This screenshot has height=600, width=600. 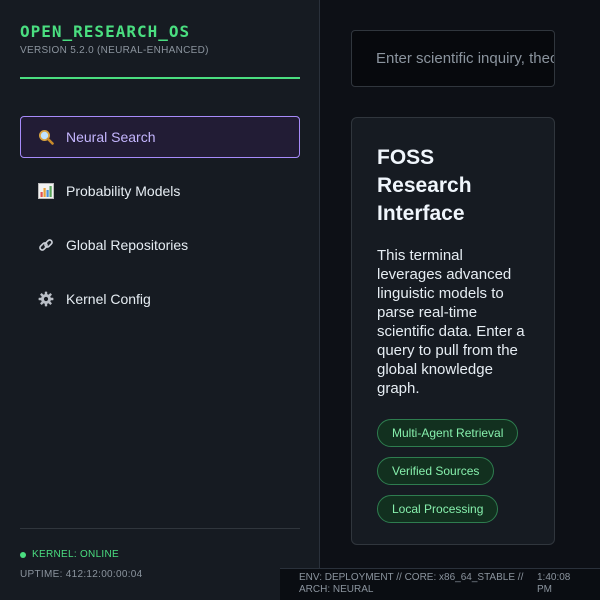 What do you see at coordinates (438, 509) in the screenshot?
I see `tag-local-processing: Local Processing` at bounding box center [438, 509].